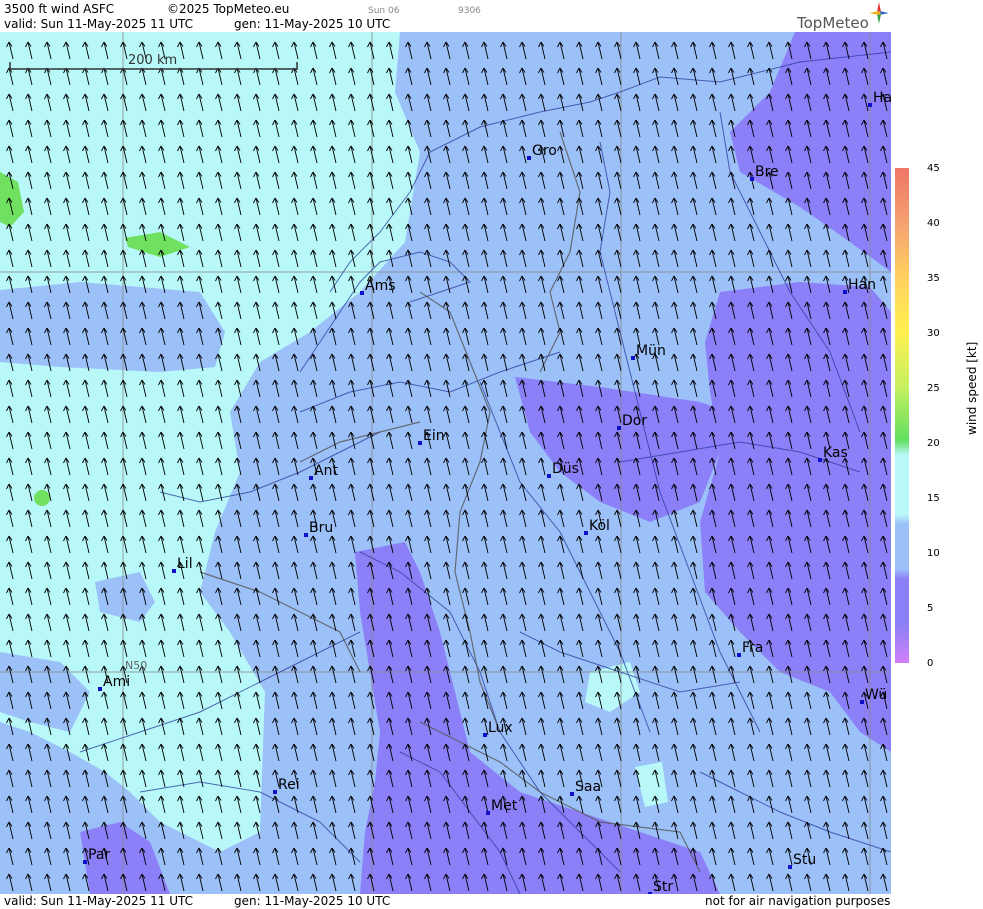 This screenshot has width=983, height=909. I want to click on city-marker: Gro, so click(542, 151).